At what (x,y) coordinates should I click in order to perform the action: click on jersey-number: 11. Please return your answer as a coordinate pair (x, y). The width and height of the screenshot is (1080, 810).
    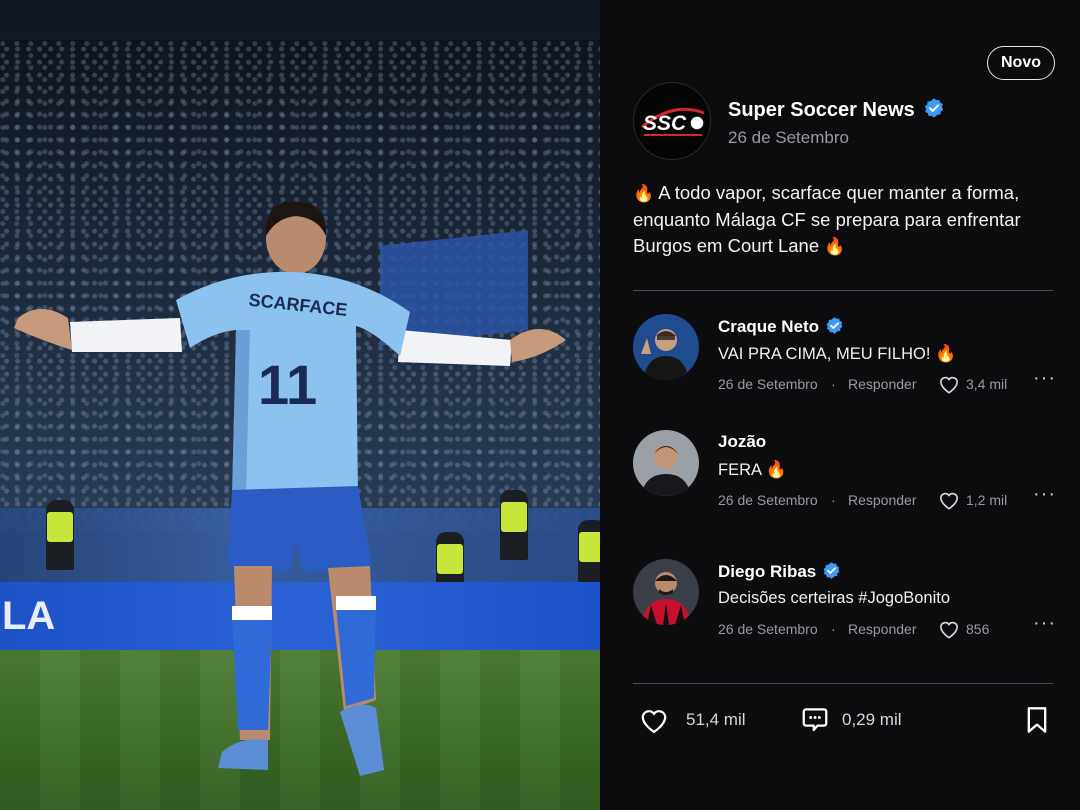
    Looking at the image, I should click on (287, 384).